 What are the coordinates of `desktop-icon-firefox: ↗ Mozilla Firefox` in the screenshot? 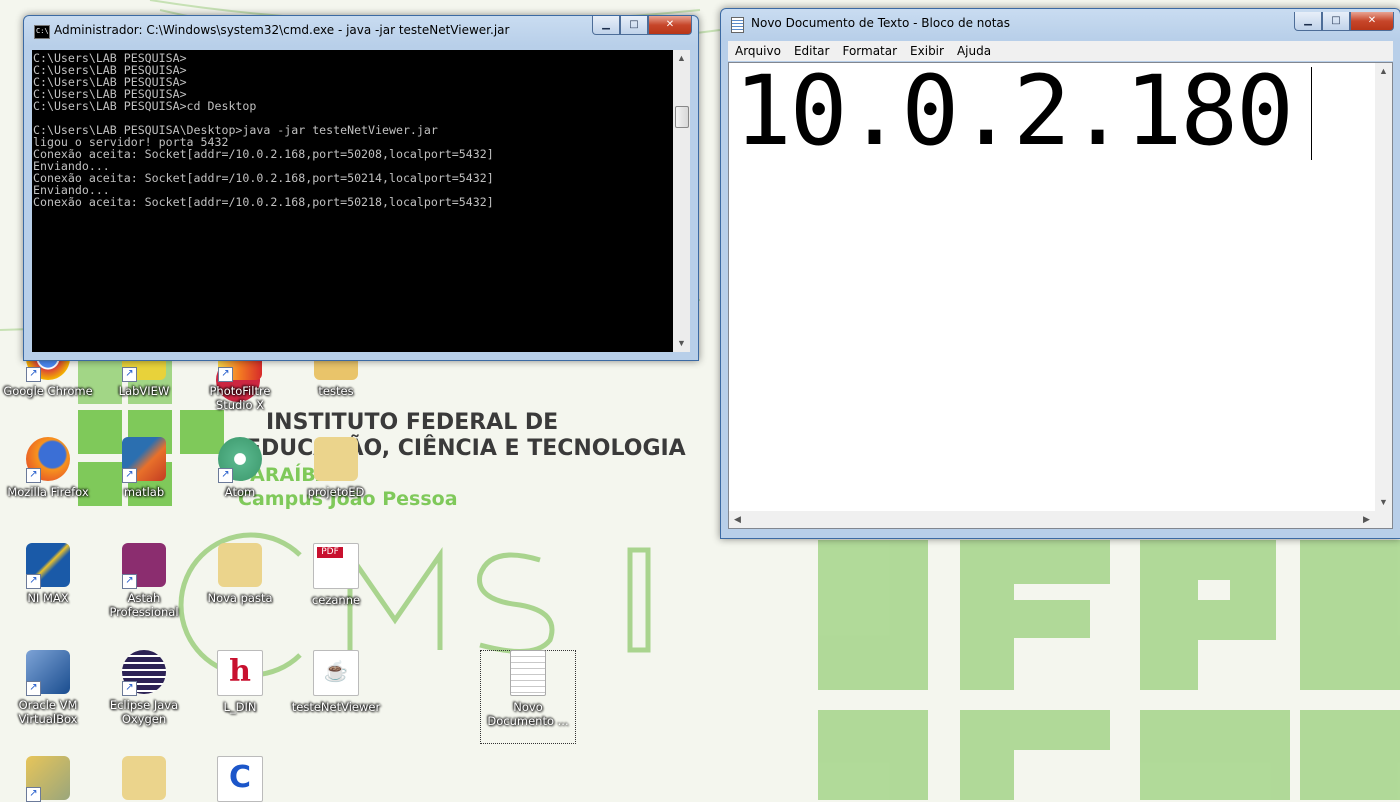 It's located at (48, 468).